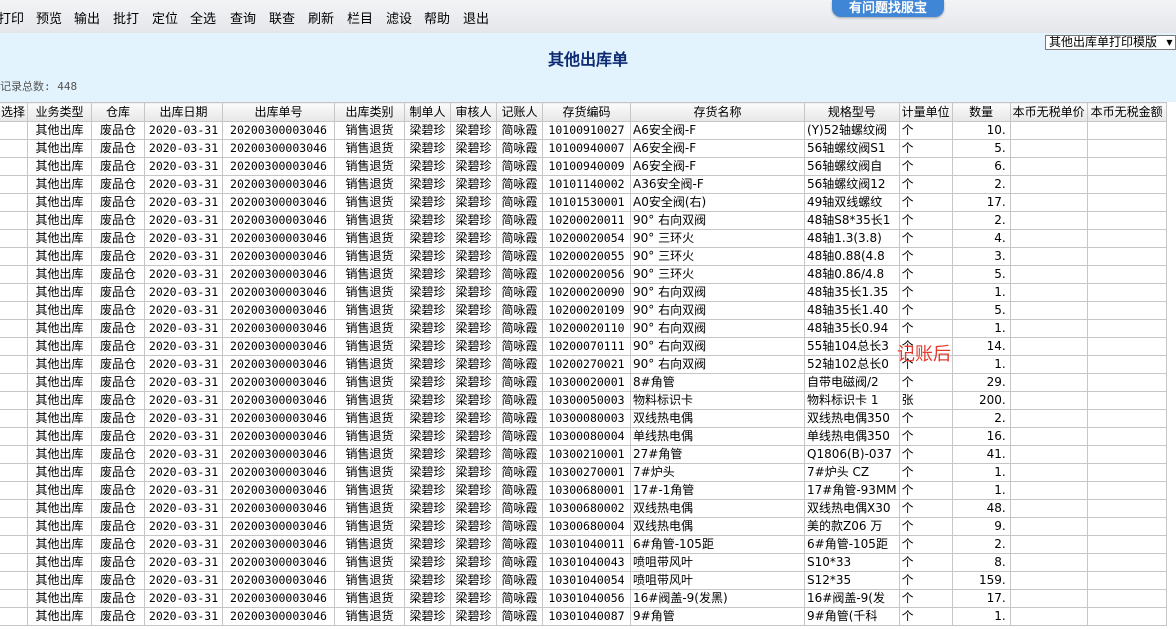 This screenshot has width=1176, height=629. What do you see at coordinates (852, 112) in the screenshot?
I see `column-header-spec: 规格型号` at bounding box center [852, 112].